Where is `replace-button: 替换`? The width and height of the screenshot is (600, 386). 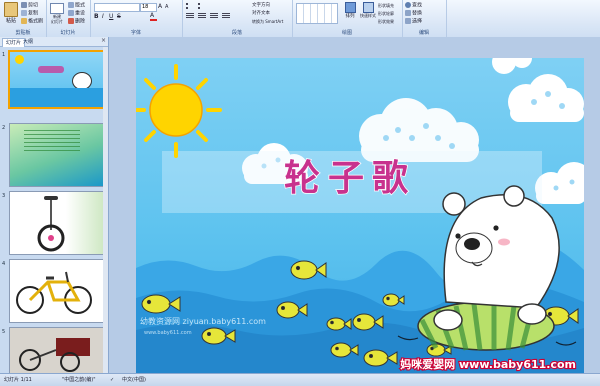 replace-button: 替换 is located at coordinates (413, 13).